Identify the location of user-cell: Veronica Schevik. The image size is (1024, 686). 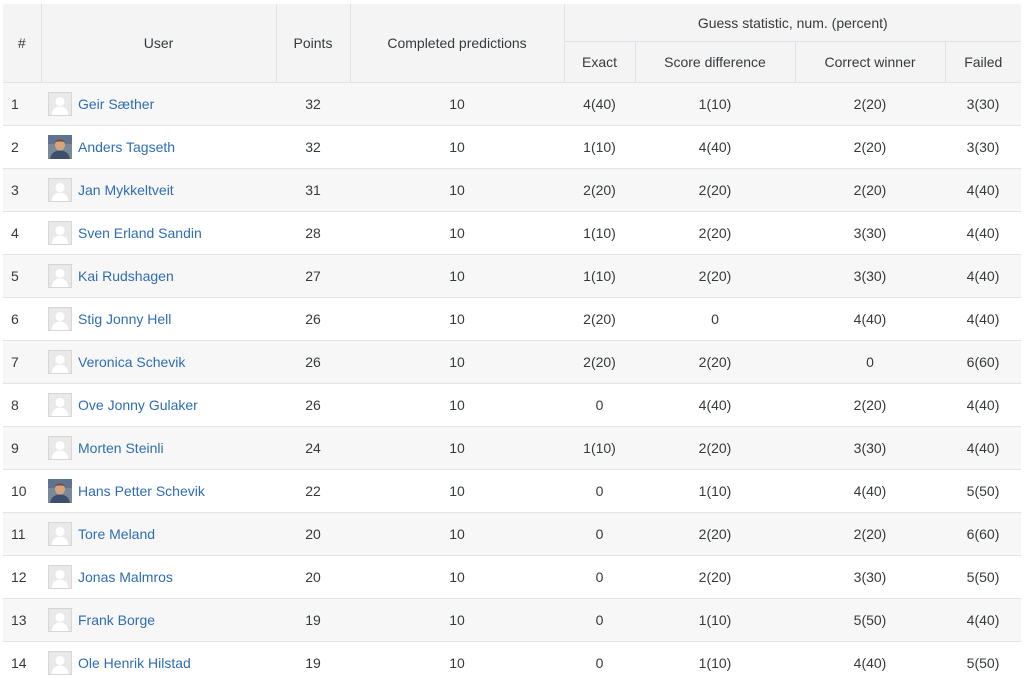
(158, 362).